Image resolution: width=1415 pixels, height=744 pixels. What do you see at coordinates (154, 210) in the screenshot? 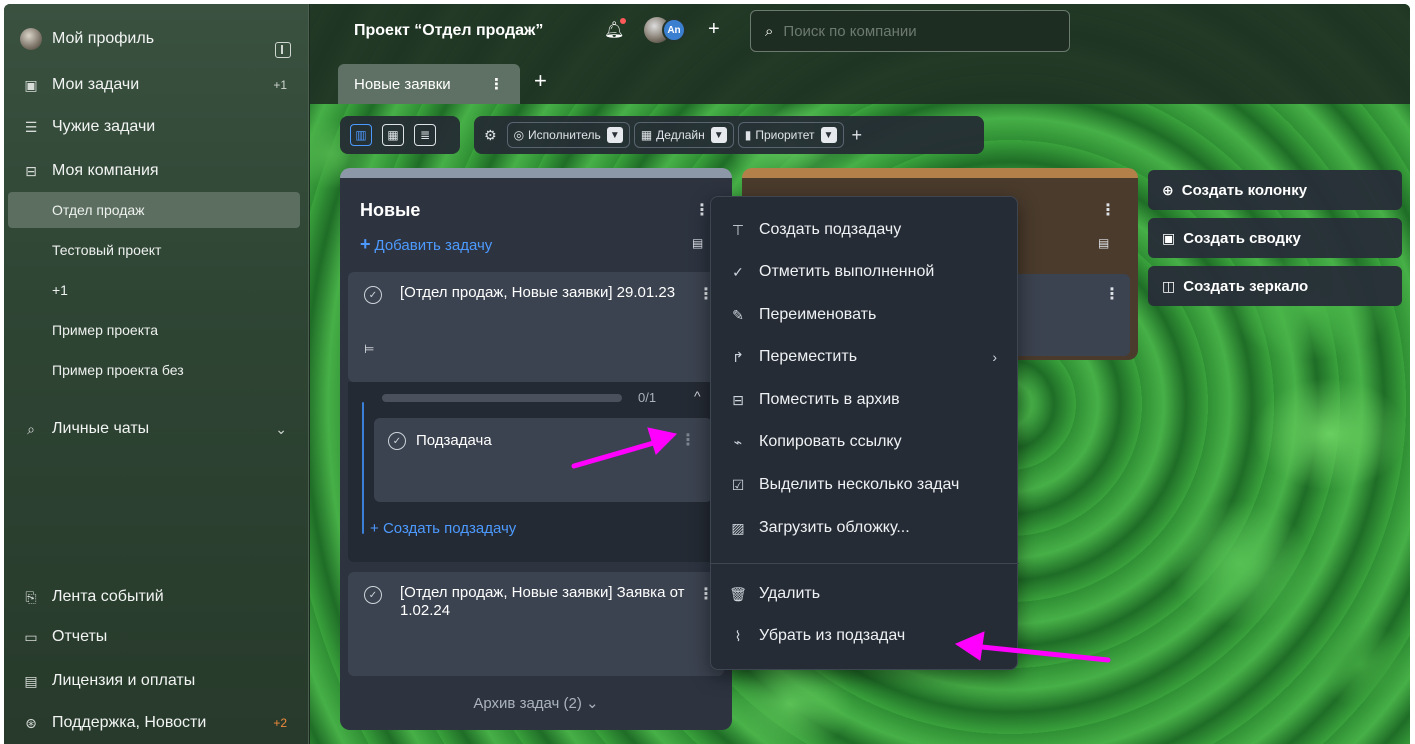
I see `sidebar-project-sales: Отдел продаж` at bounding box center [154, 210].